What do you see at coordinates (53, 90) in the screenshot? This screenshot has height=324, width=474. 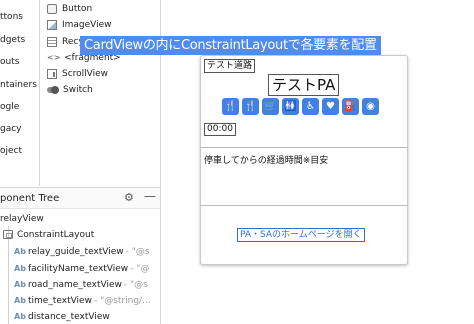 I see `switch-icon` at bounding box center [53, 90].